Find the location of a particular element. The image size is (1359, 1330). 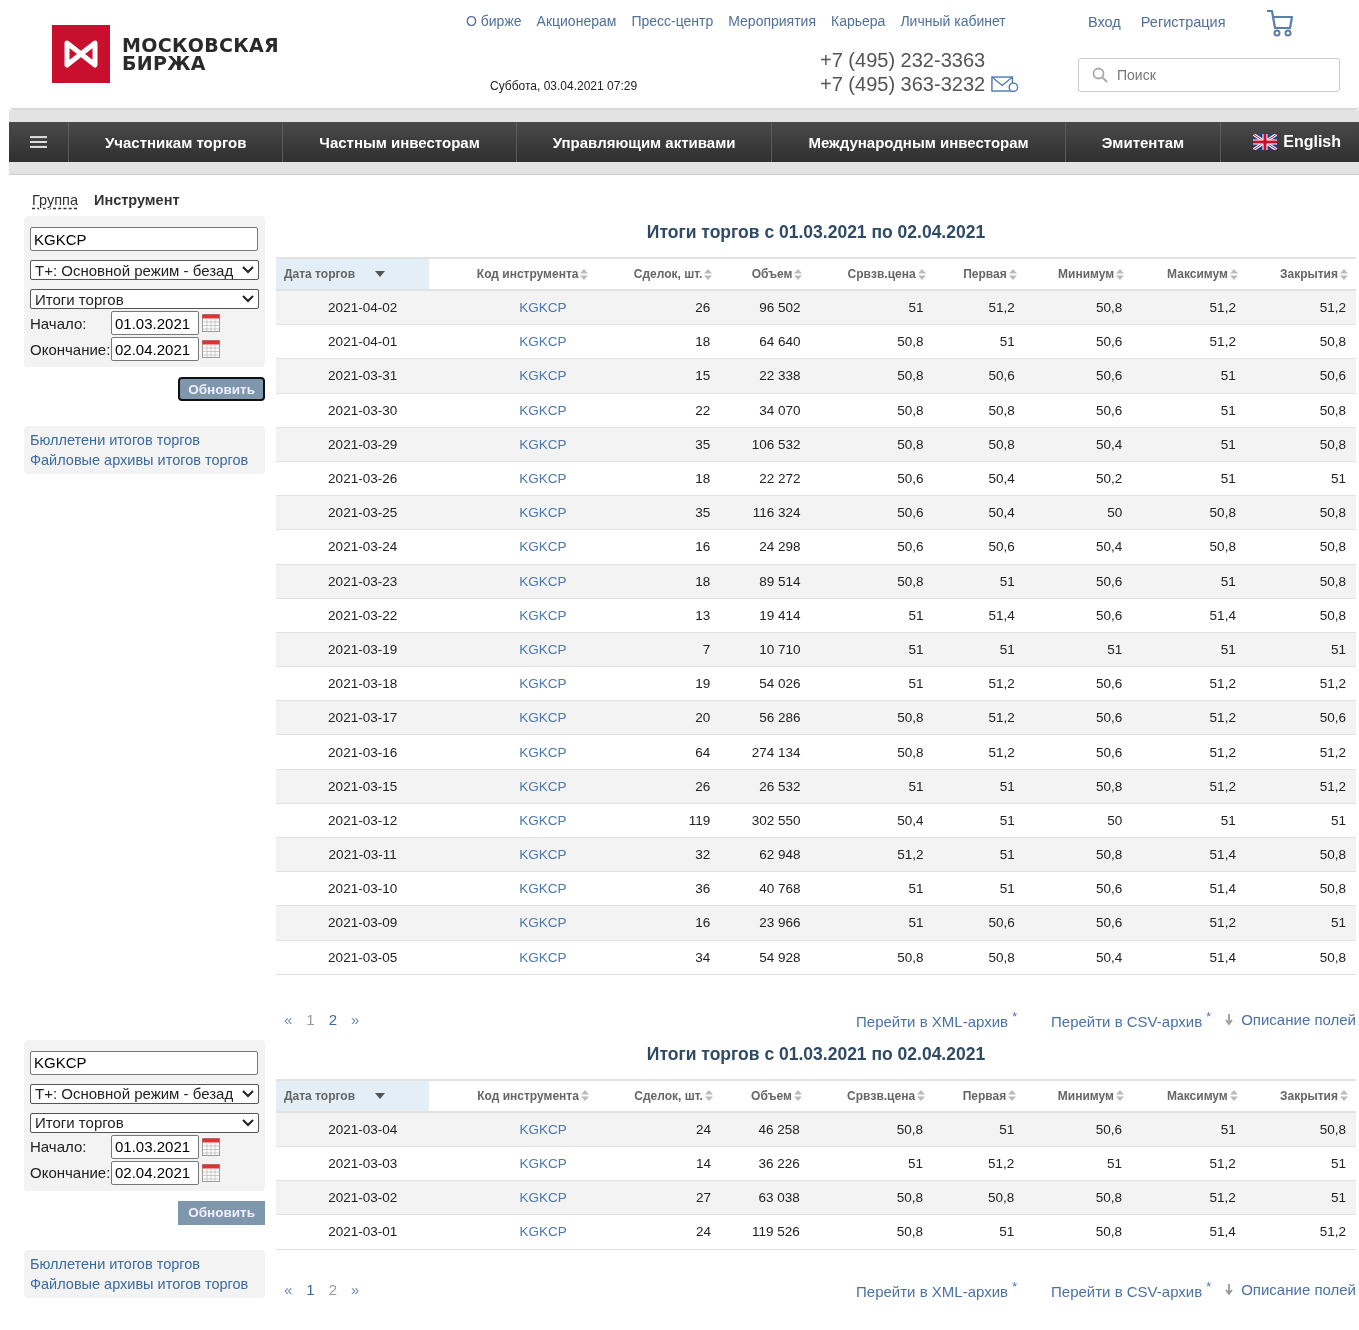

nav-item: Международным инвесторам is located at coordinates (918, 142).